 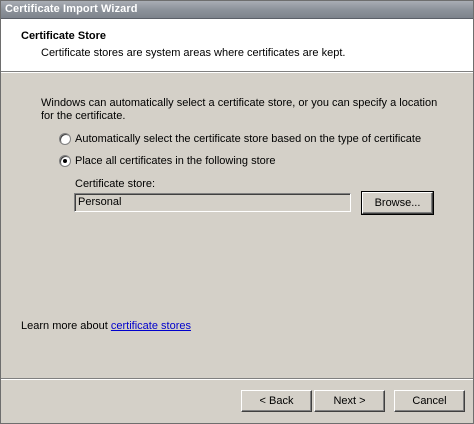 What do you see at coordinates (66, 326) in the screenshot?
I see `learn-more-prefix: Learn more about` at bounding box center [66, 326].